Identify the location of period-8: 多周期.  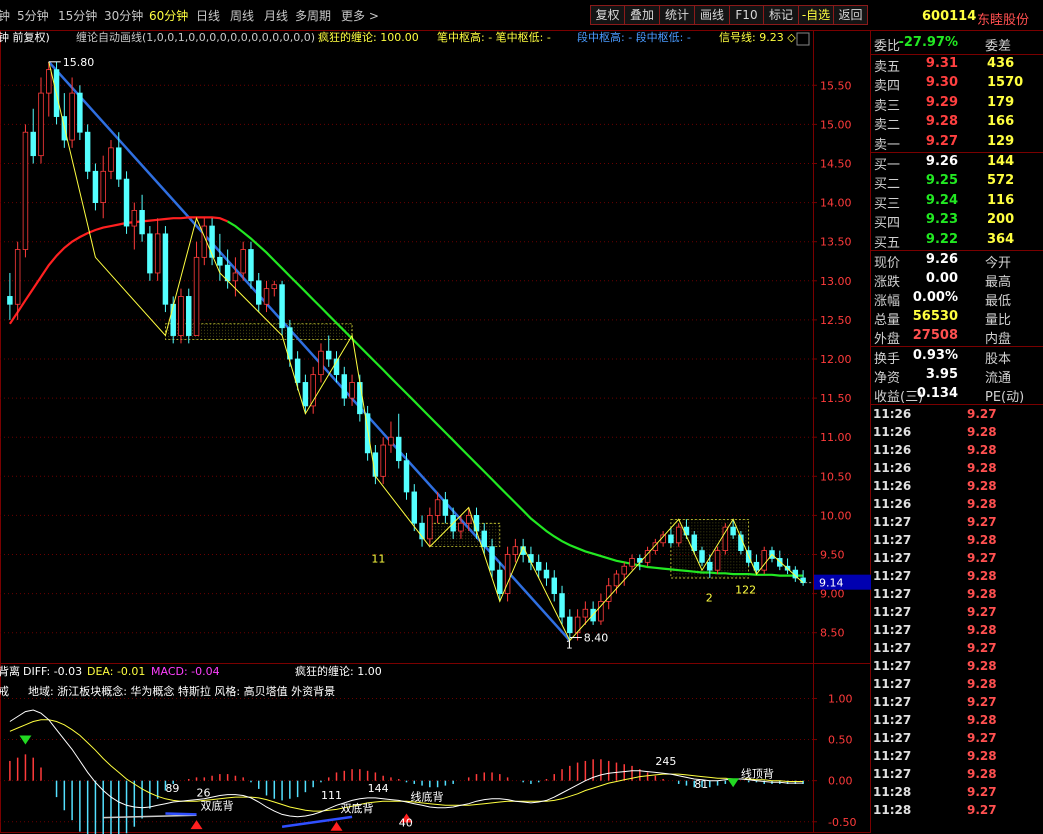
(313, 15).